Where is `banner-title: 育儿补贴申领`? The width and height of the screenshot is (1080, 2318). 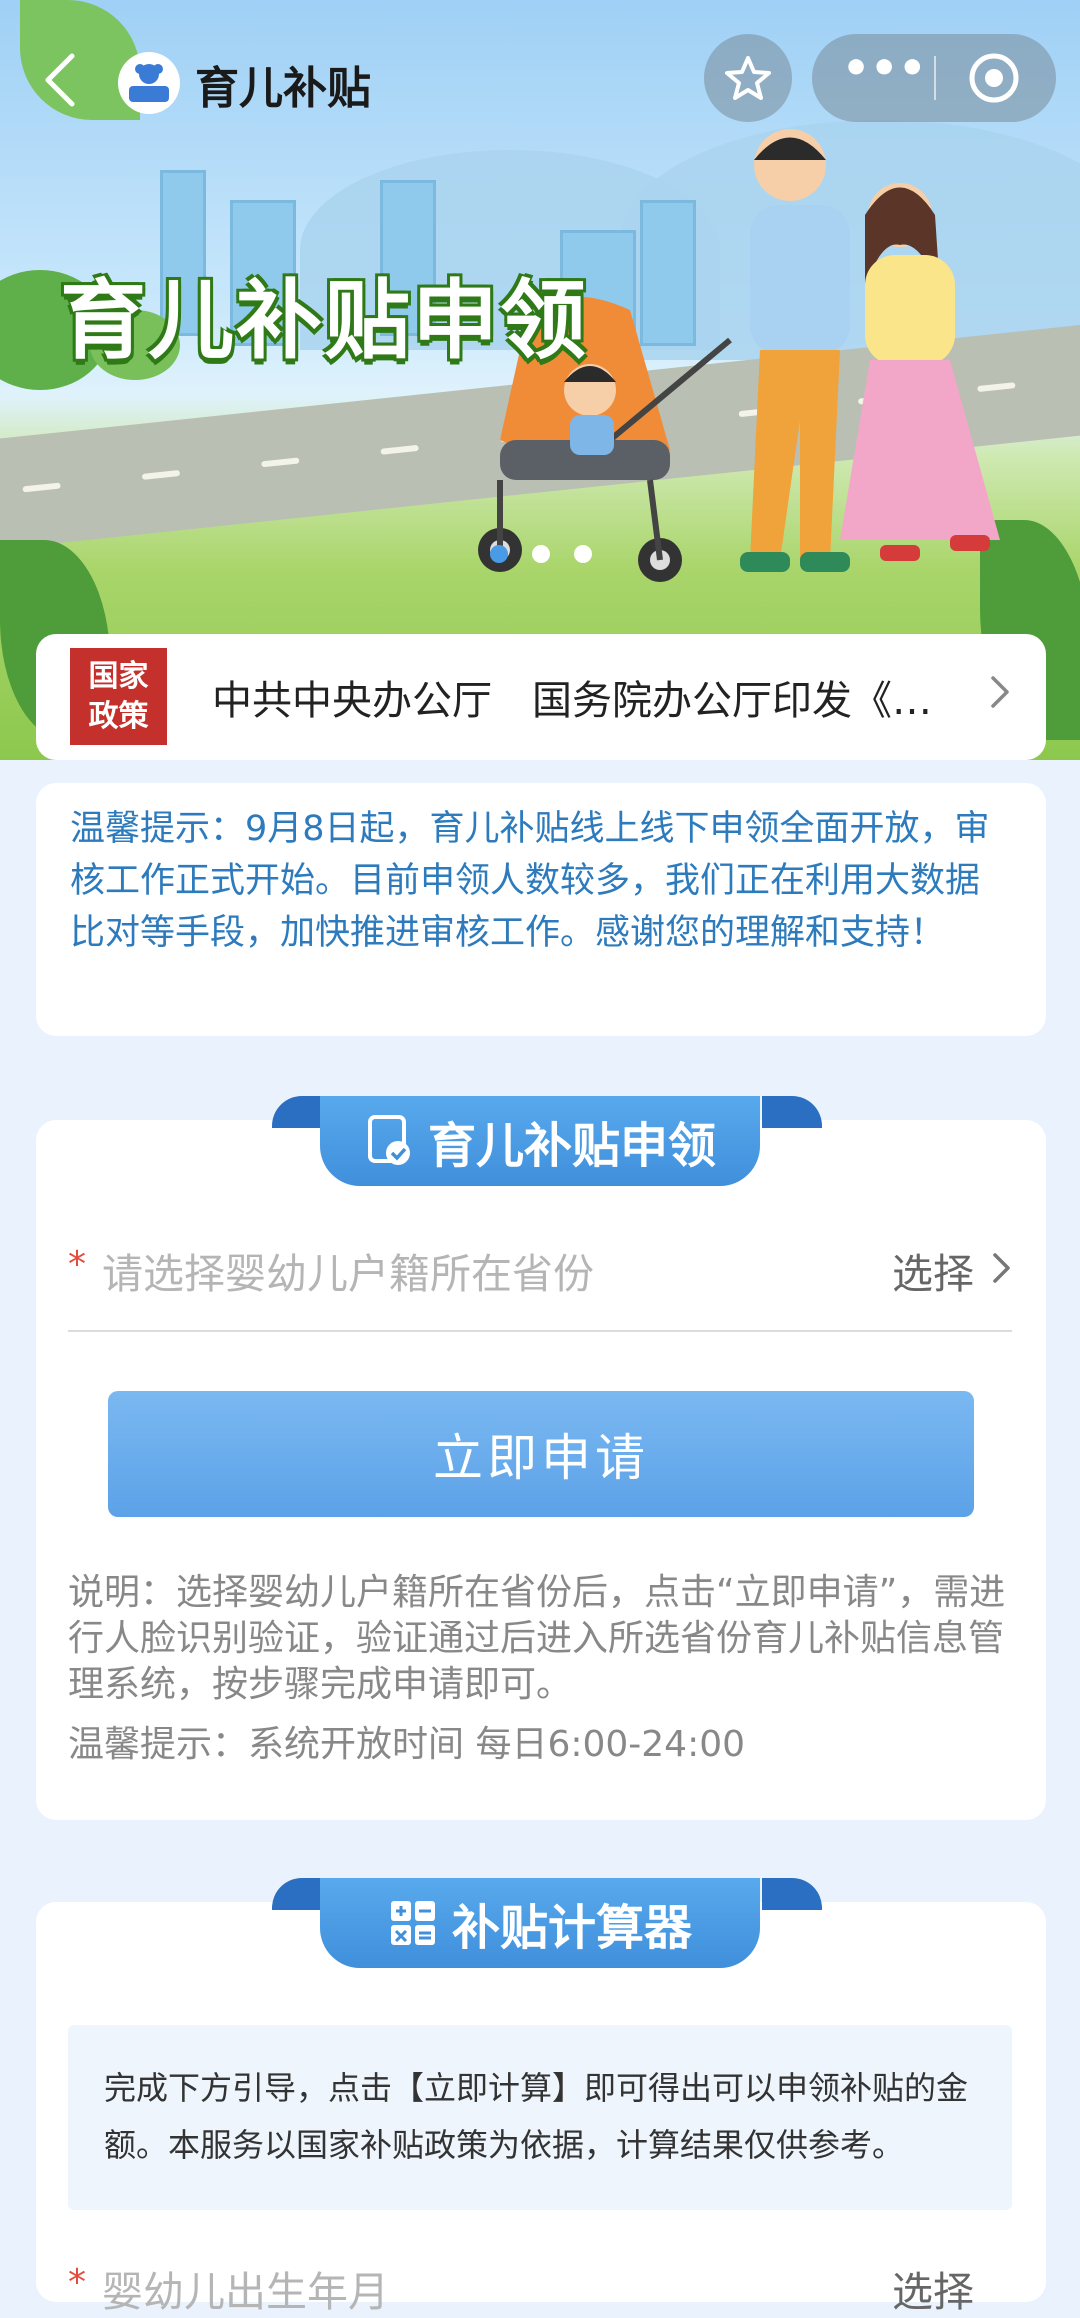 banner-title: 育儿补贴申领 is located at coordinates (324, 321).